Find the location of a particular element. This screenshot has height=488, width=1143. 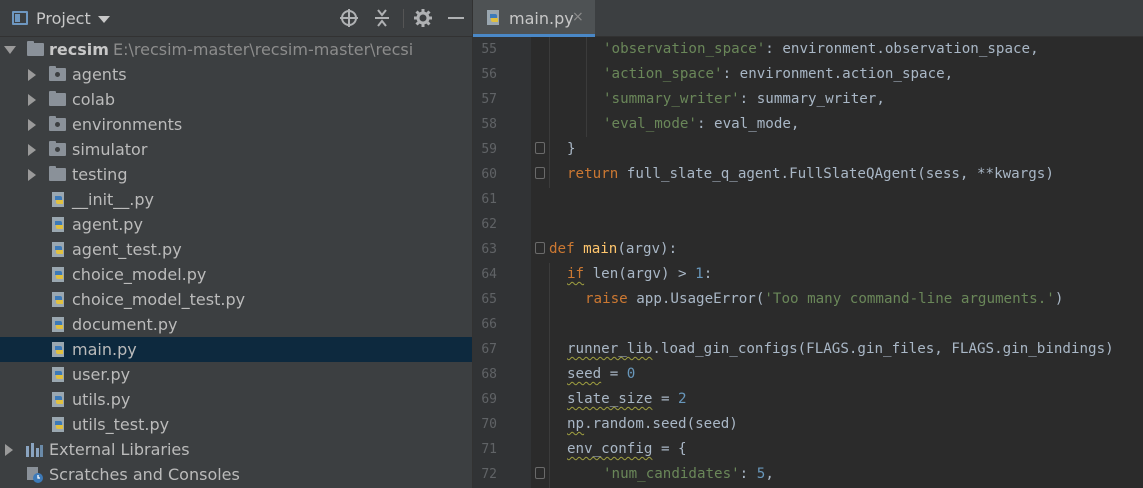

tree-file-selected: main.py is located at coordinates (236, 349).